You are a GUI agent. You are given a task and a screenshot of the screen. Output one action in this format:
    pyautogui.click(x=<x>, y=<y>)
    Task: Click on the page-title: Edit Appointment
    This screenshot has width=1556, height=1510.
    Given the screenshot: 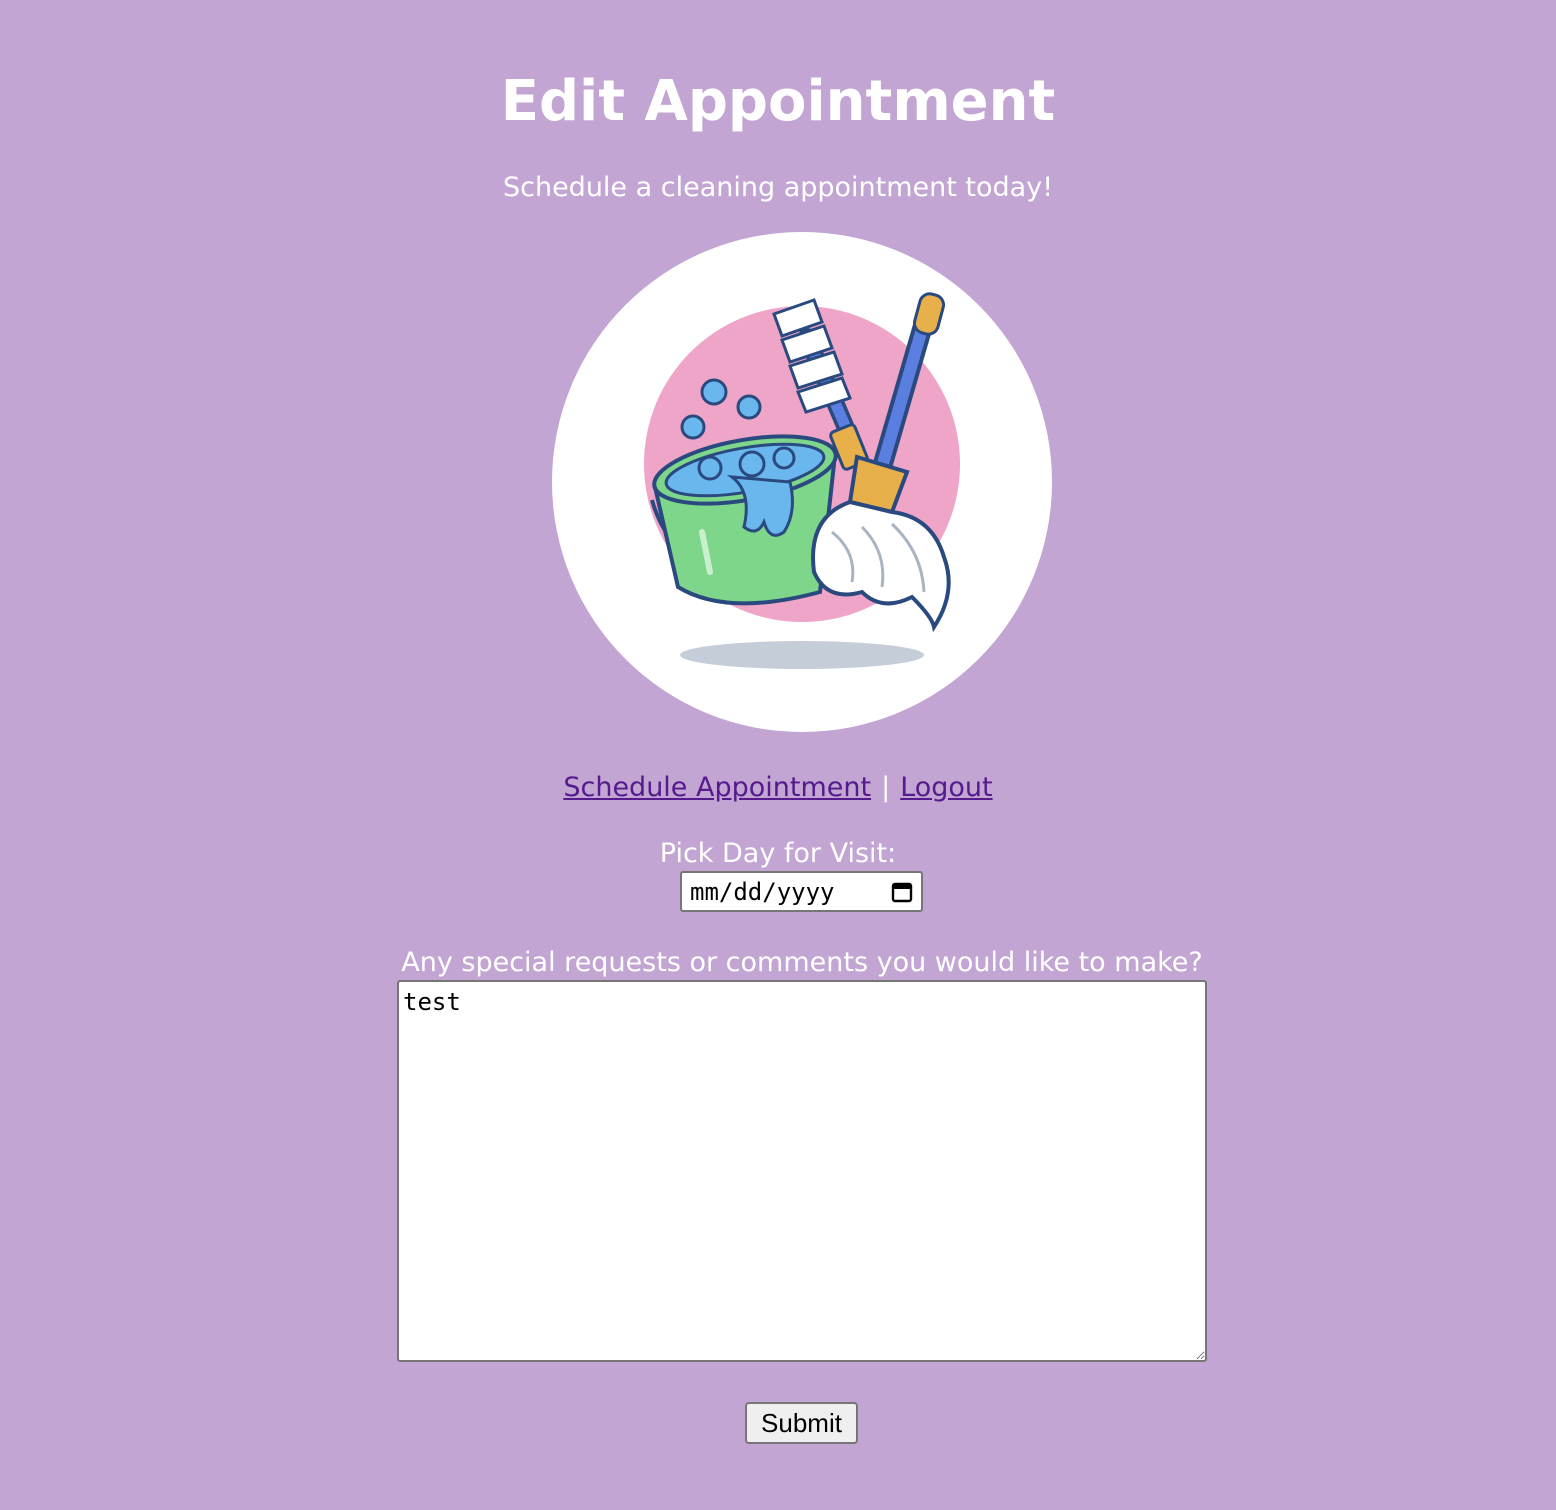 What is the action you would take?
    pyautogui.click(x=778, y=101)
    